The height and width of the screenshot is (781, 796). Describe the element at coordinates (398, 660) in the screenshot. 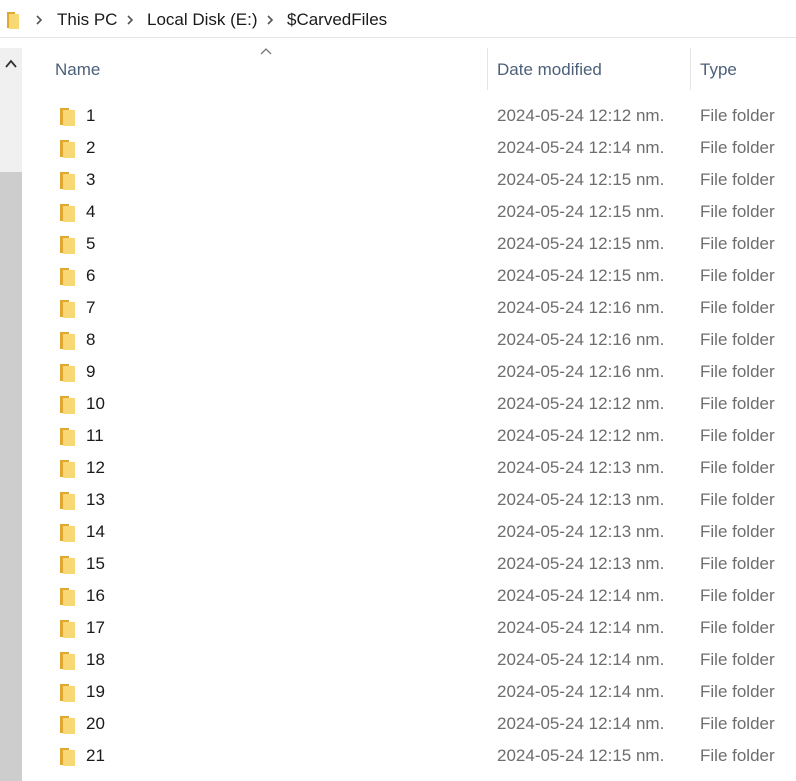

I see `file-row: 18 2024-05-24 12:14 nm. File folder` at that location.